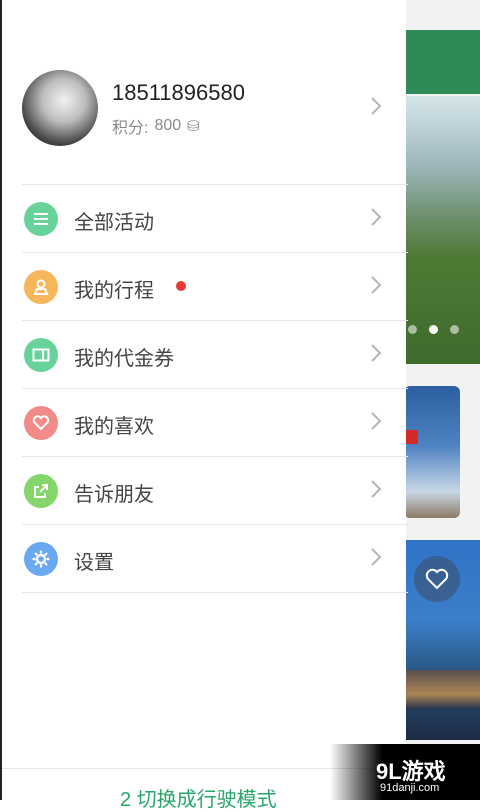 The image size is (480, 812). What do you see at coordinates (440, 62) in the screenshot?
I see `background-top-bar` at bounding box center [440, 62].